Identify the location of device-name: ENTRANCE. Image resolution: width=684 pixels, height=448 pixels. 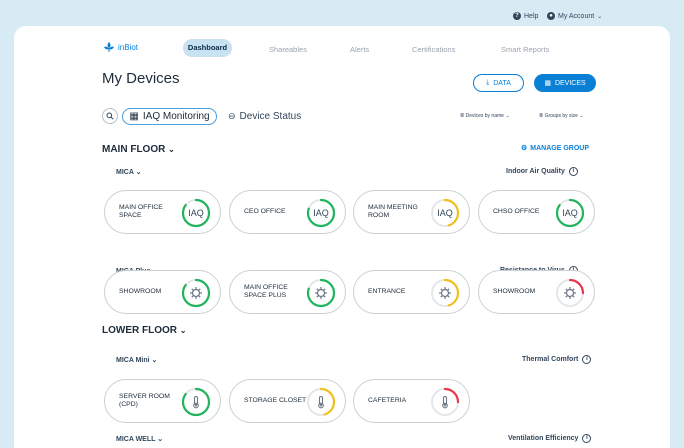
(387, 292).